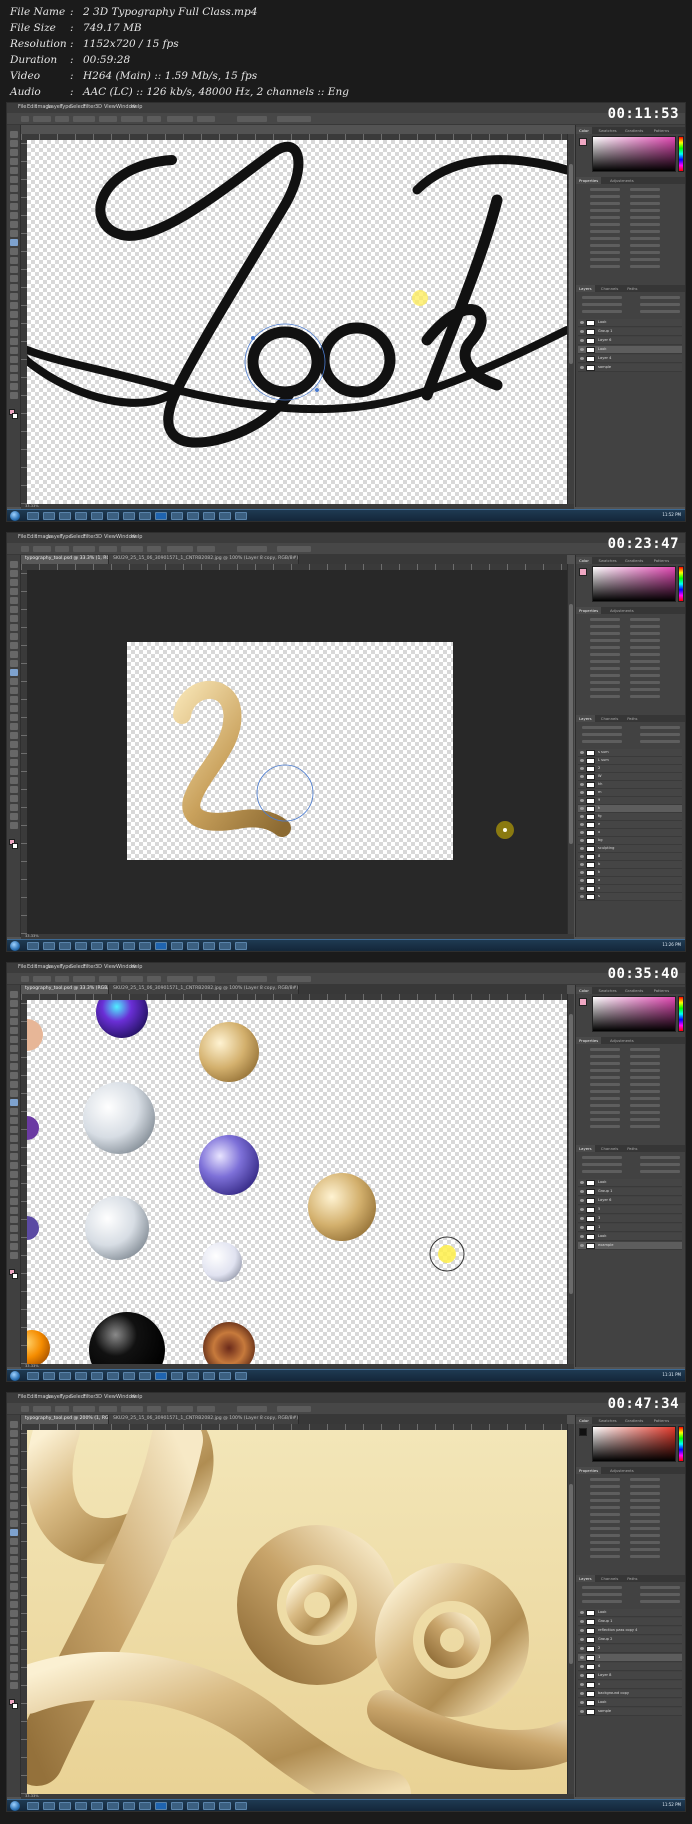 The width and height of the screenshot is (692, 1824). What do you see at coordinates (570, 1179) in the screenshot?
I see `vertical-scrollbar` at bounding box center [570, 1179].